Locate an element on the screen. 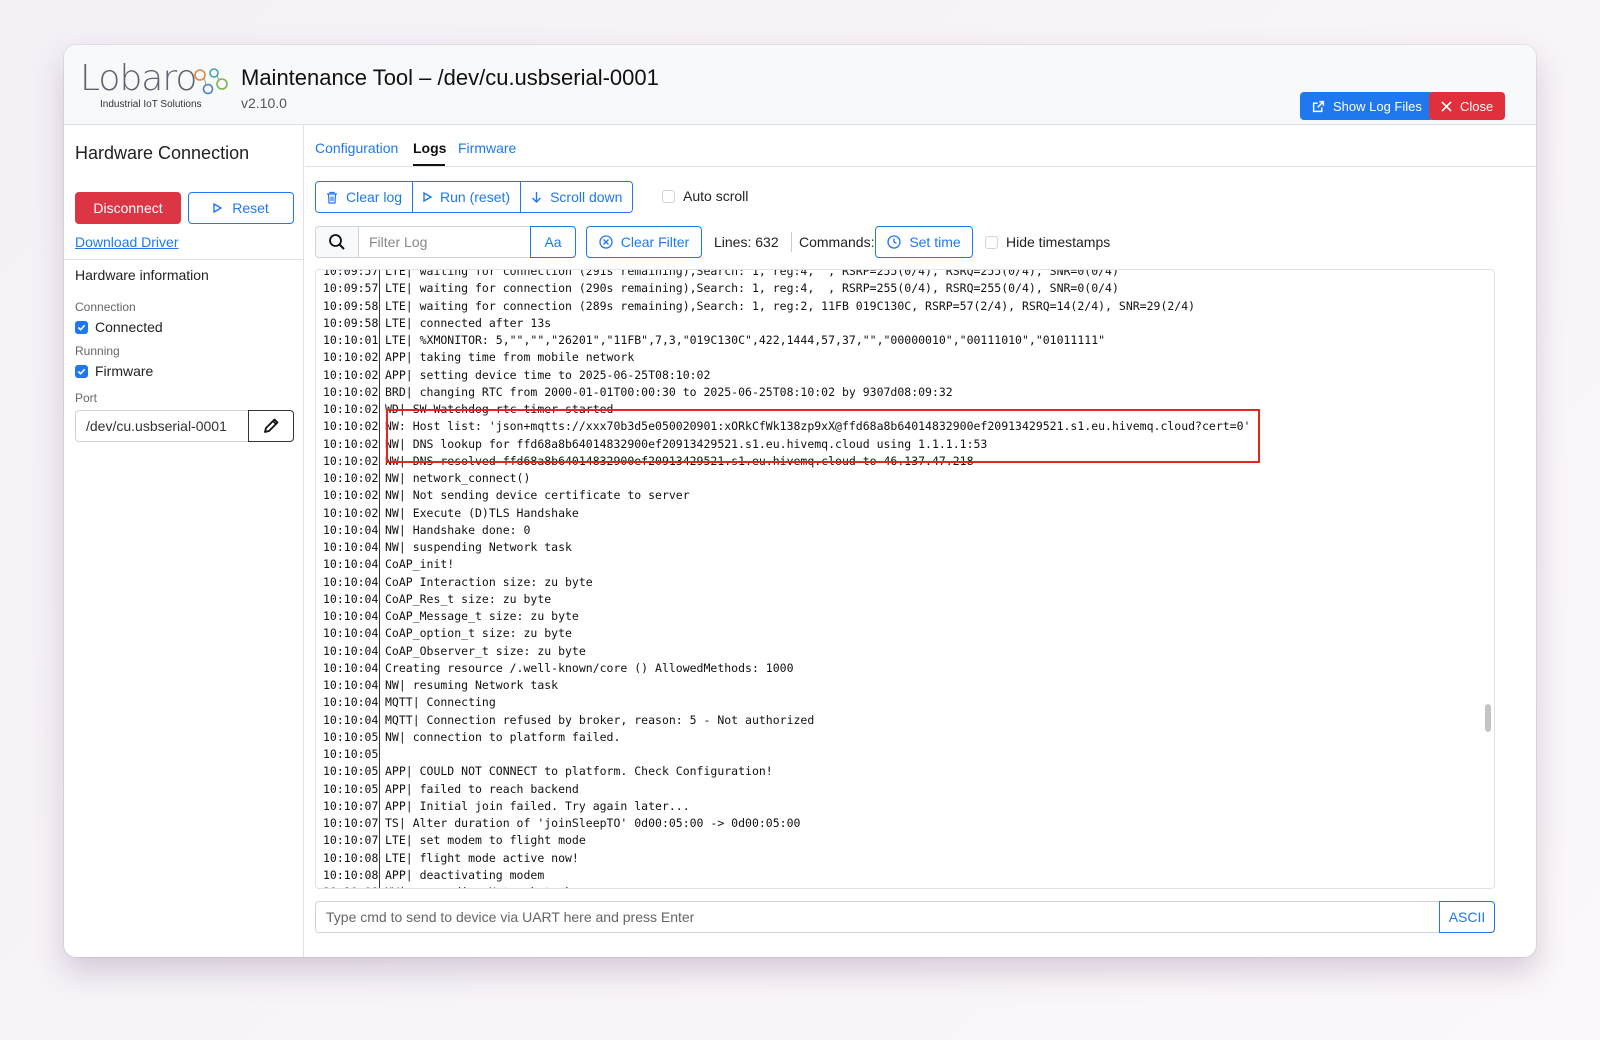  log-timestamp: 10:10:01 is located at coordinates (348, 341).